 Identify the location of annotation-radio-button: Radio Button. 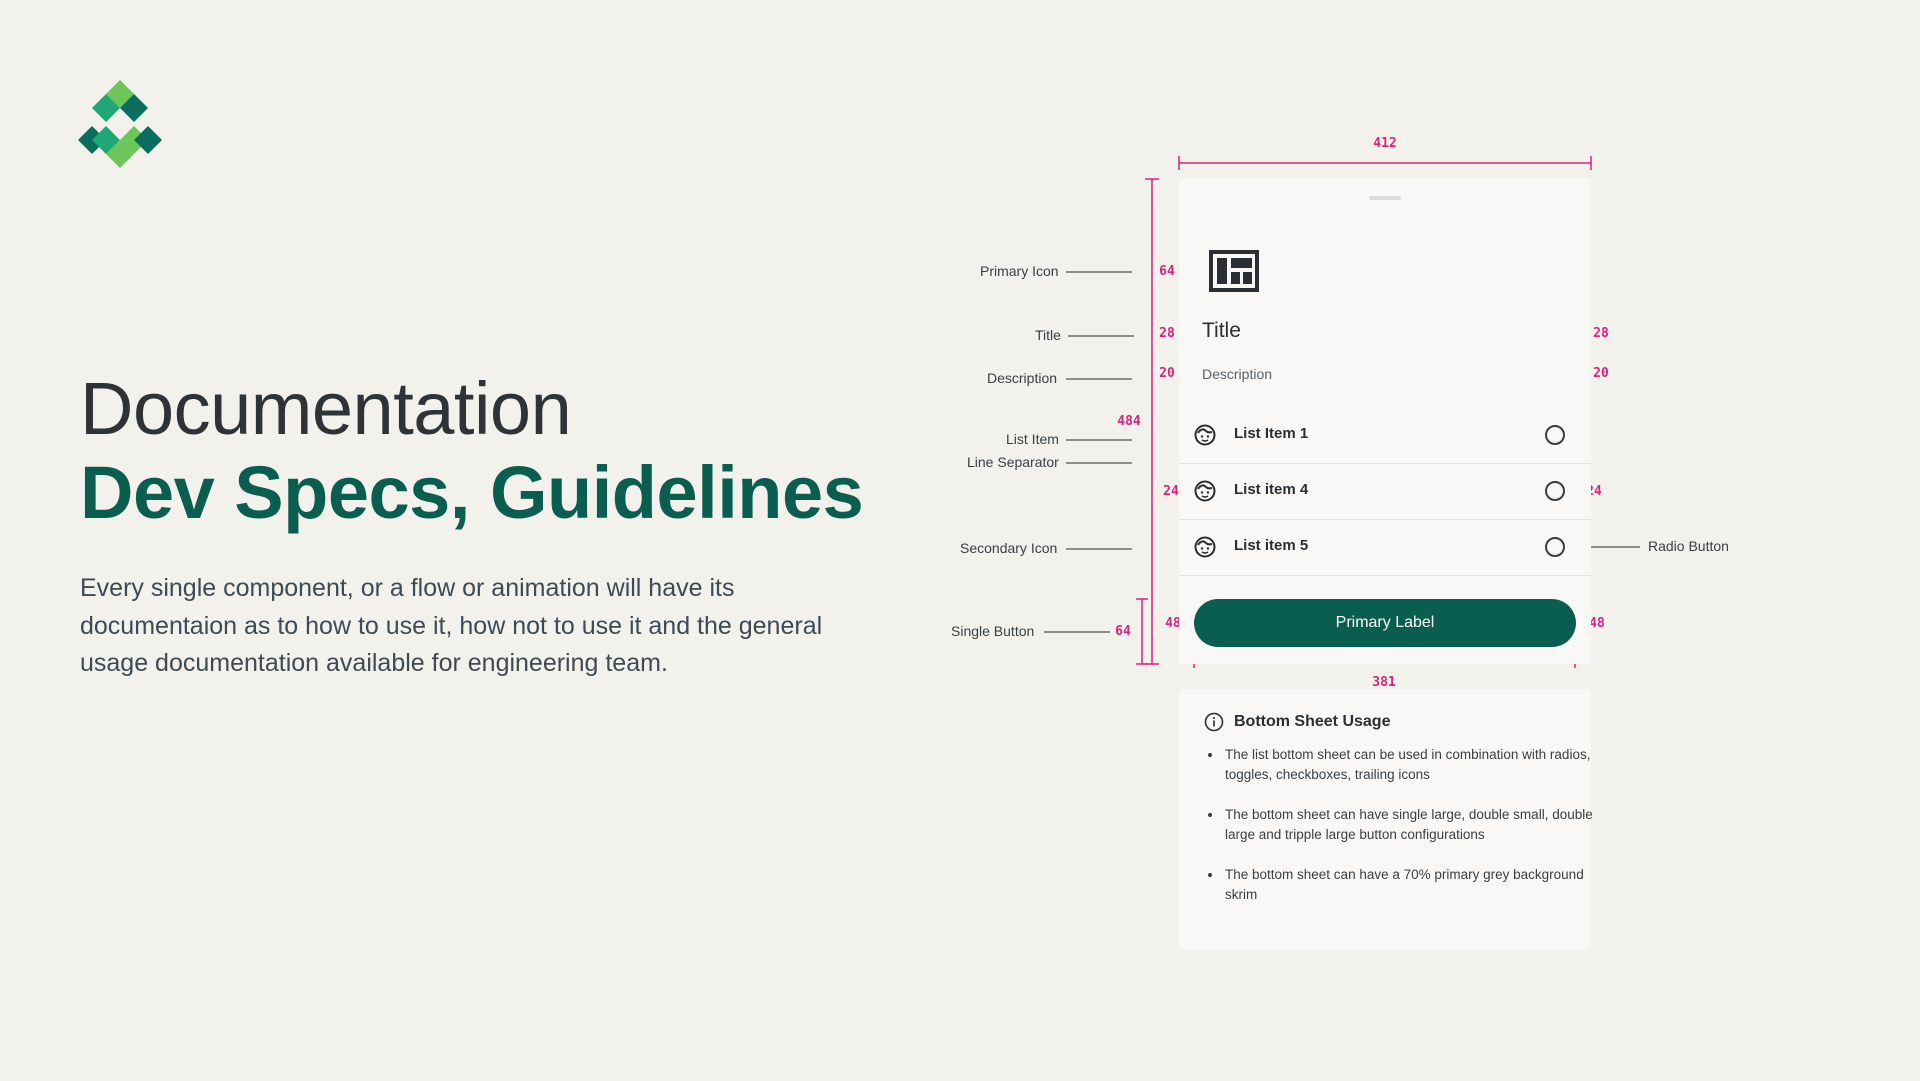
(1688, 546).